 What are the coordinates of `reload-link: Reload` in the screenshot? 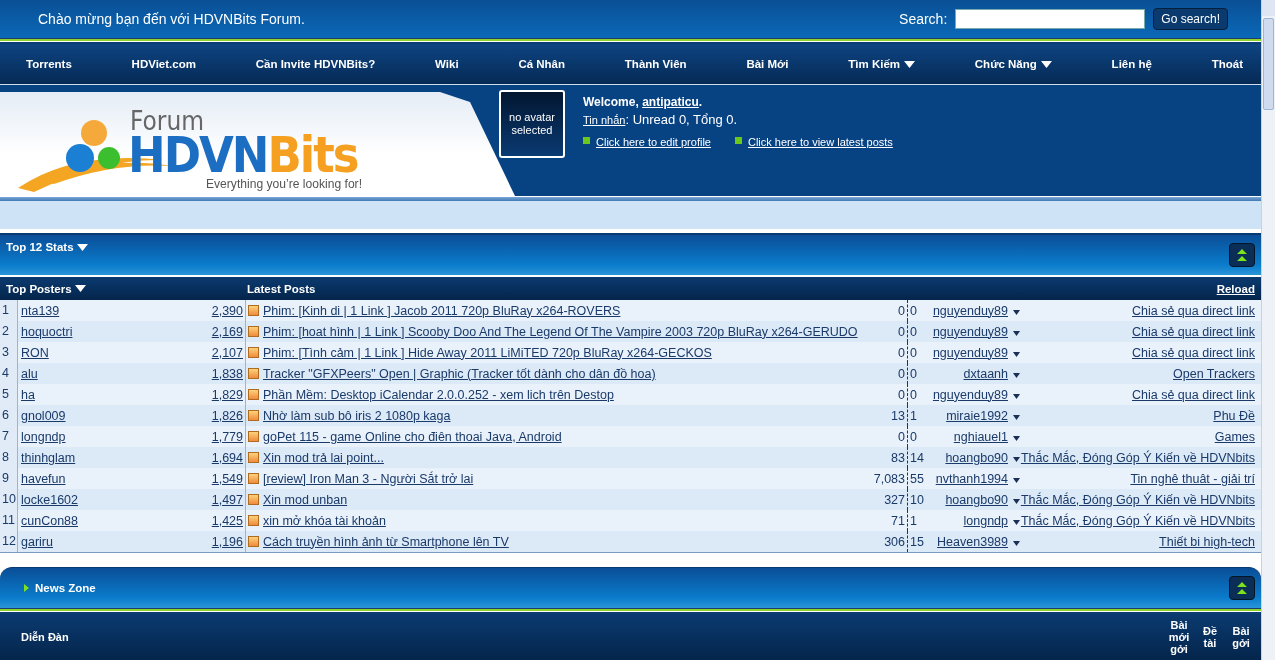 It's located at (1235, 288).